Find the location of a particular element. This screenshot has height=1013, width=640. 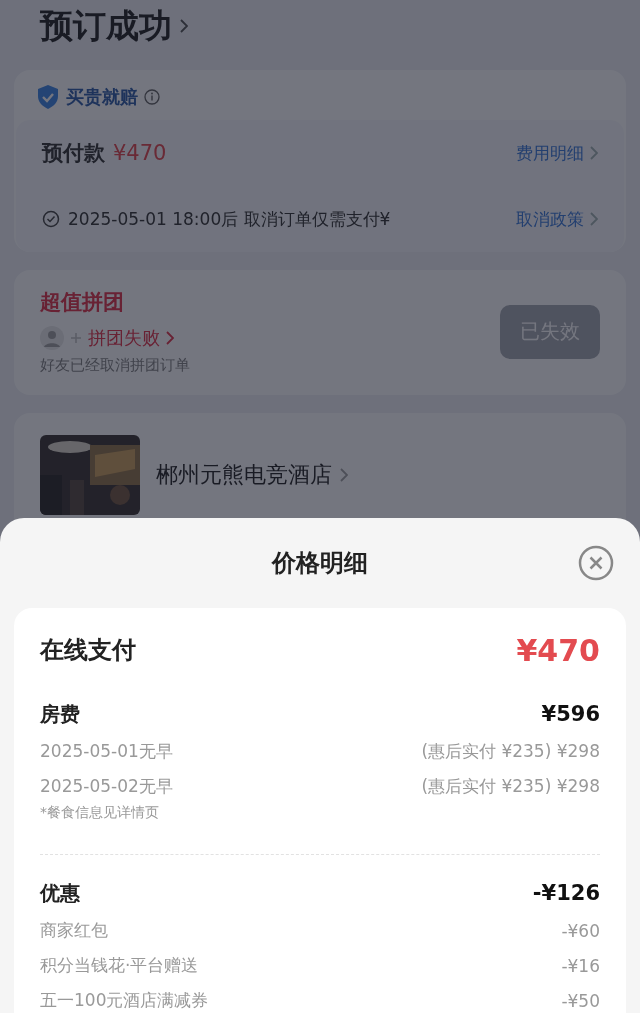

item-label: 商家红包 is located at coordinates (74, 930).